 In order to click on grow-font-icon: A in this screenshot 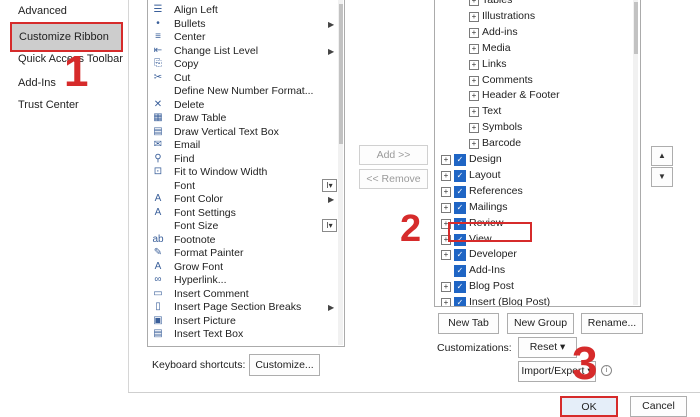, I will do `click(158, 266)`.